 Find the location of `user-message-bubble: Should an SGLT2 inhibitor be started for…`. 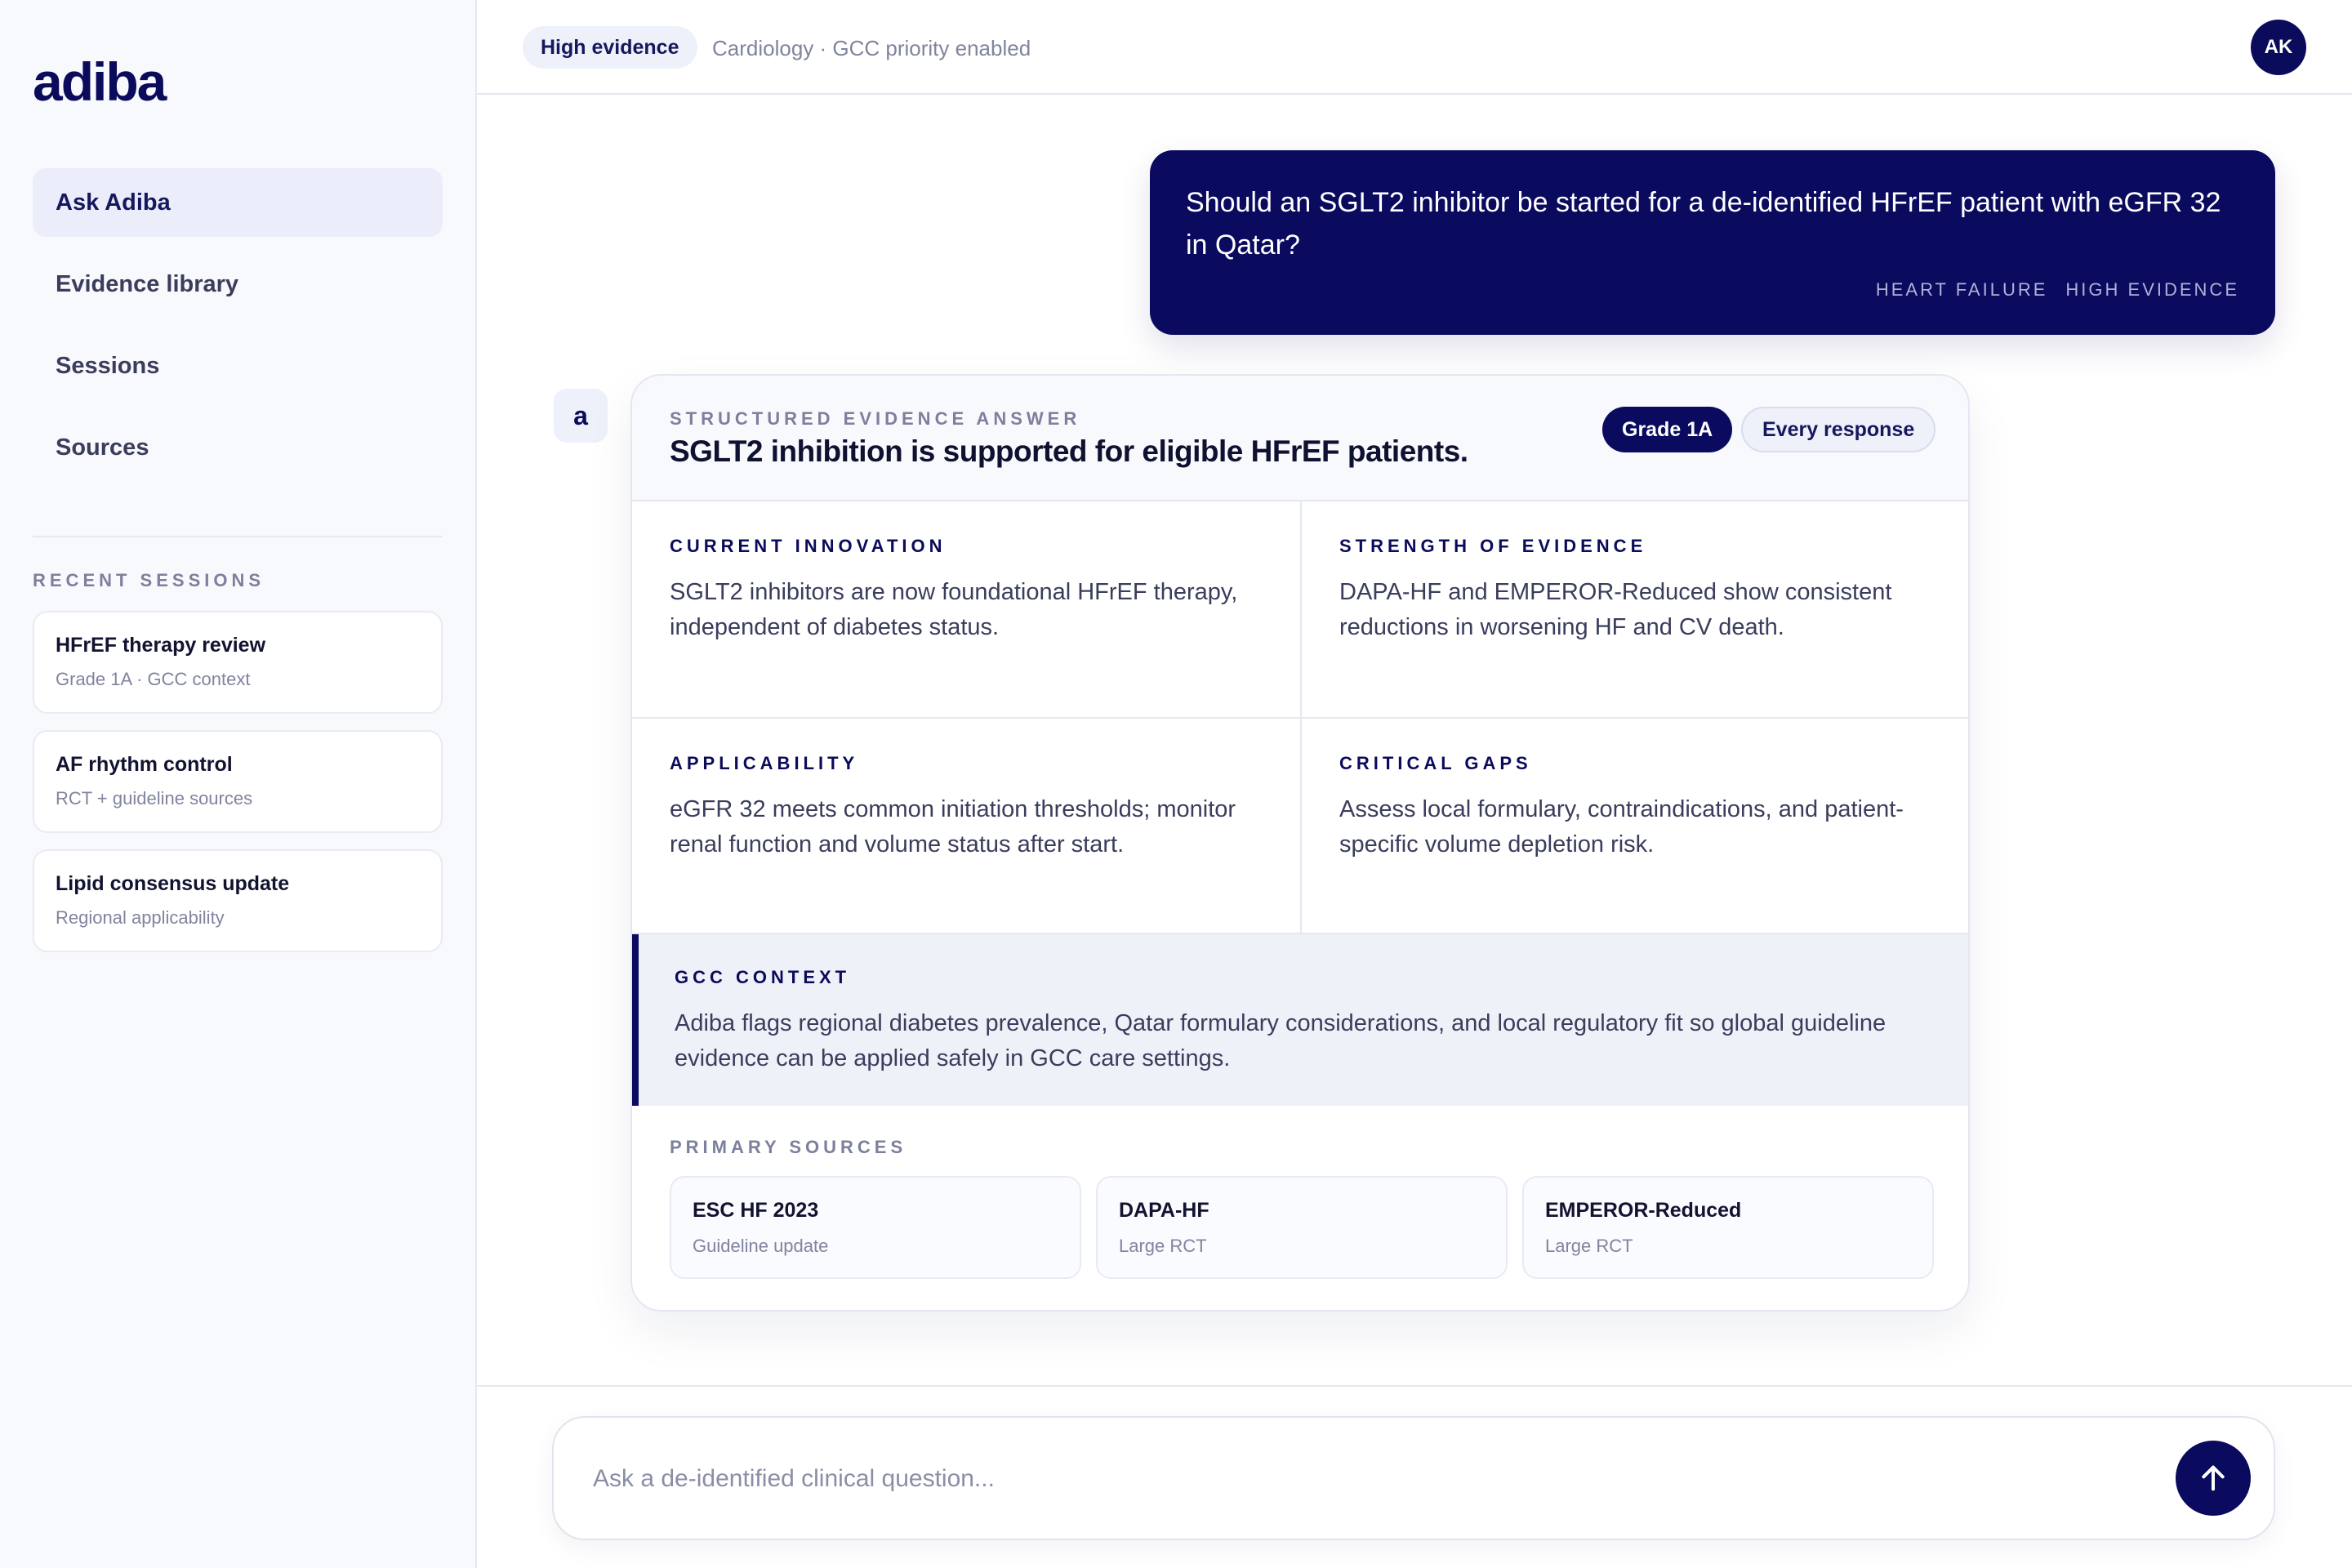

user-message-bubble: Should an SGLT2 inhibitor be started for… is located at coordinates (1713, 242).